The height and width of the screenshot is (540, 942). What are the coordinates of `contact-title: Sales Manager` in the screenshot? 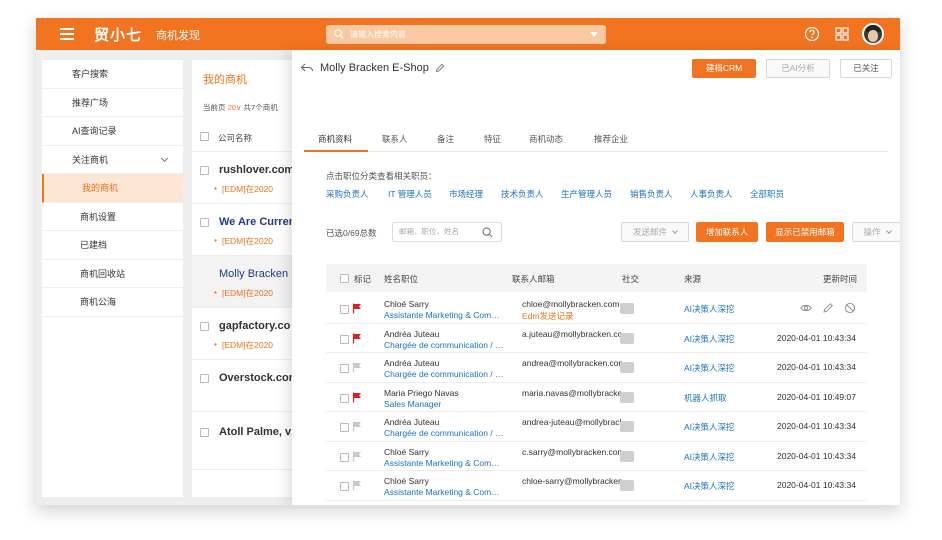 It's located at (446, 404).